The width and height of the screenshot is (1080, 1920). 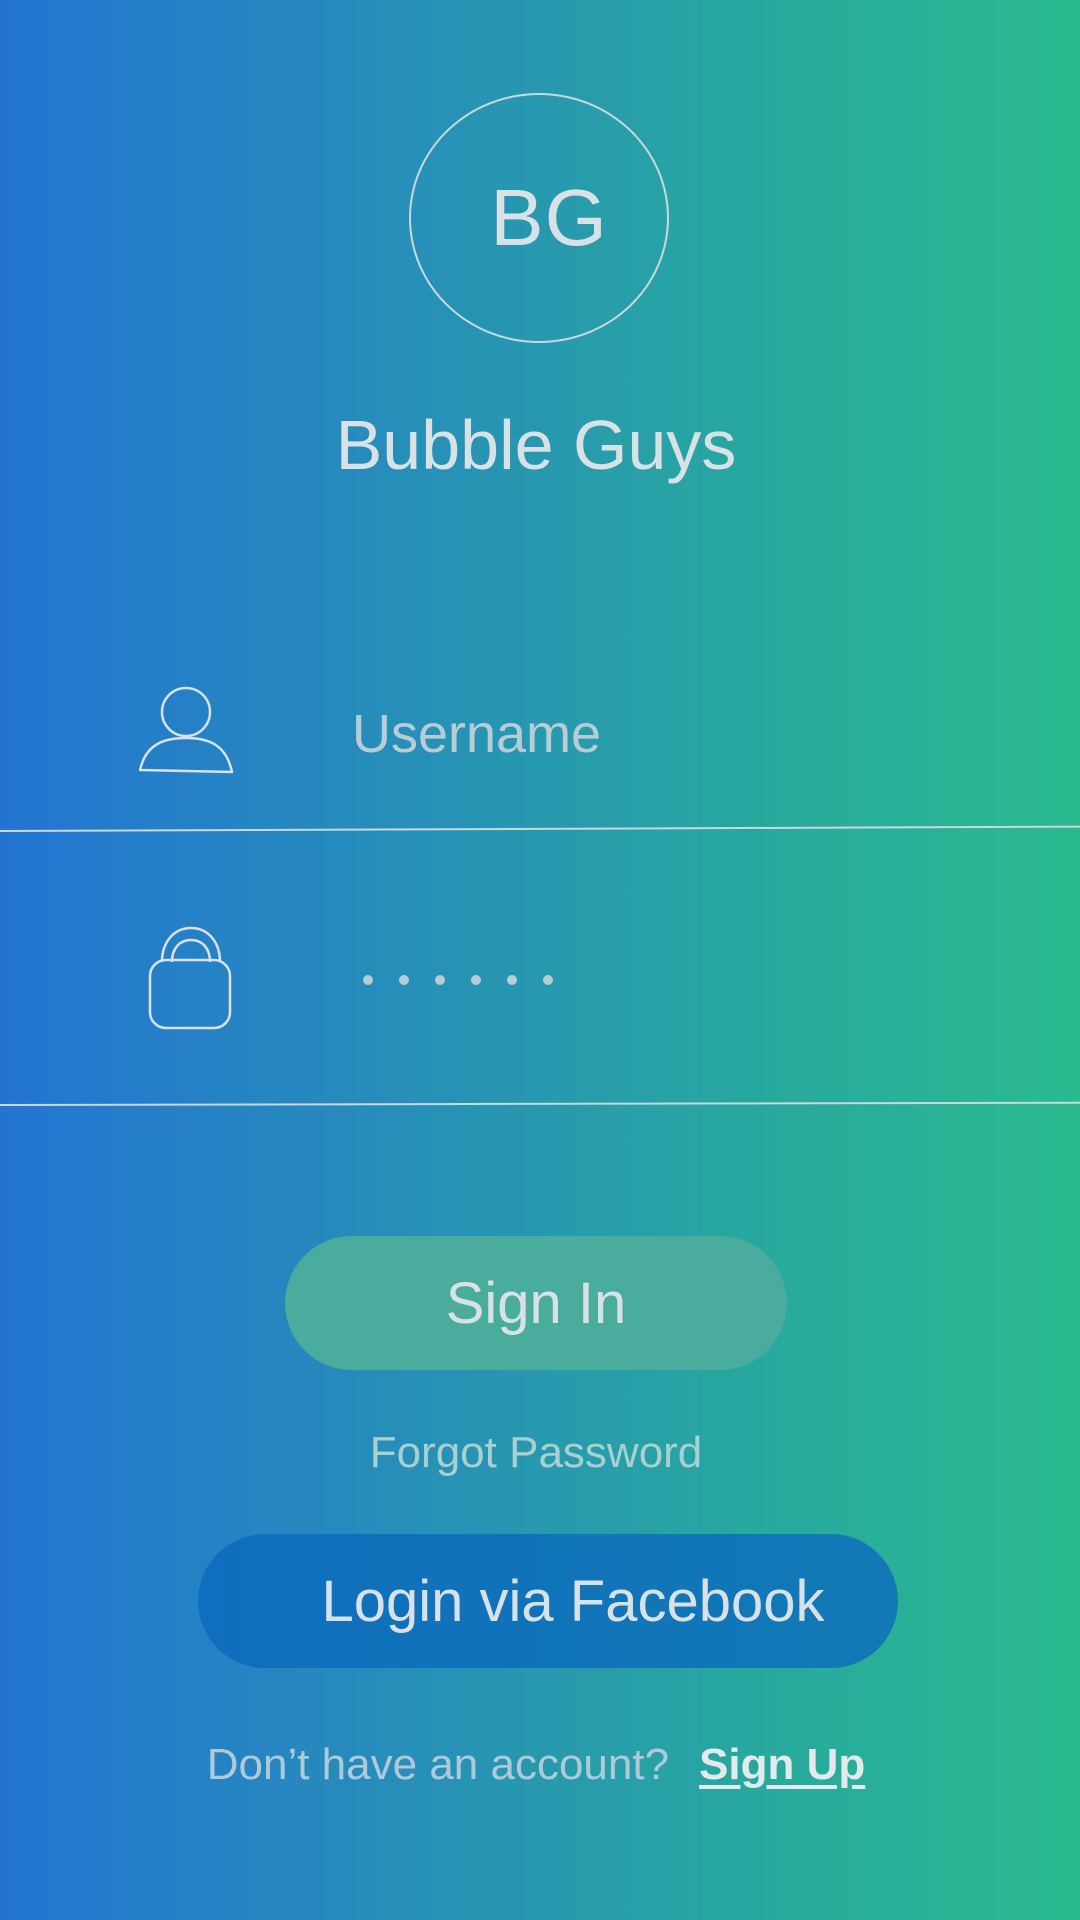 I want to click on logo-initials: BG, so click(x=549, y=217).